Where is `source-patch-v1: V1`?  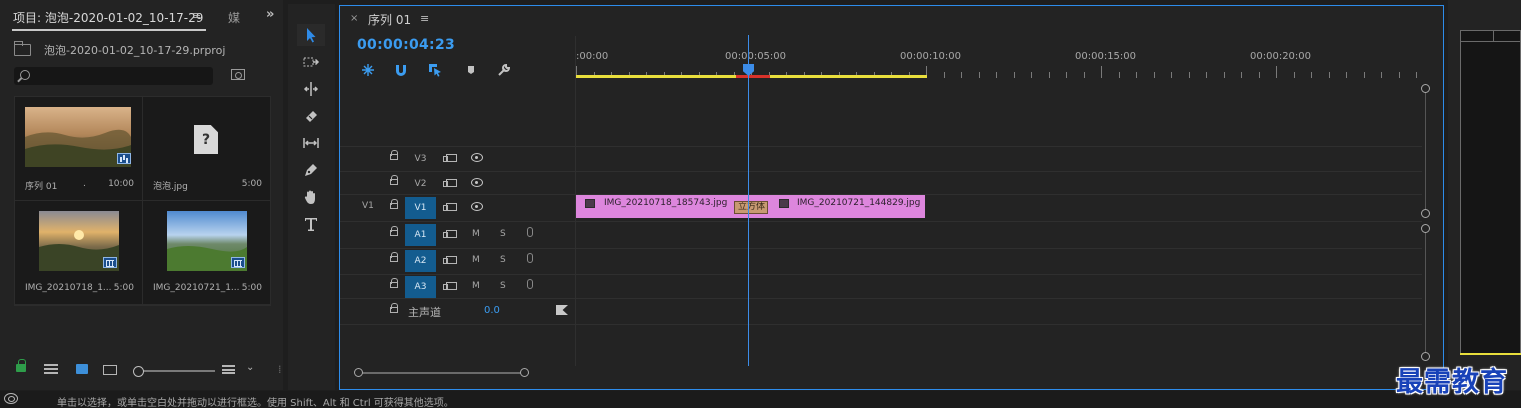
source-patch-v1: V1 is located at coordinates (368, 206).